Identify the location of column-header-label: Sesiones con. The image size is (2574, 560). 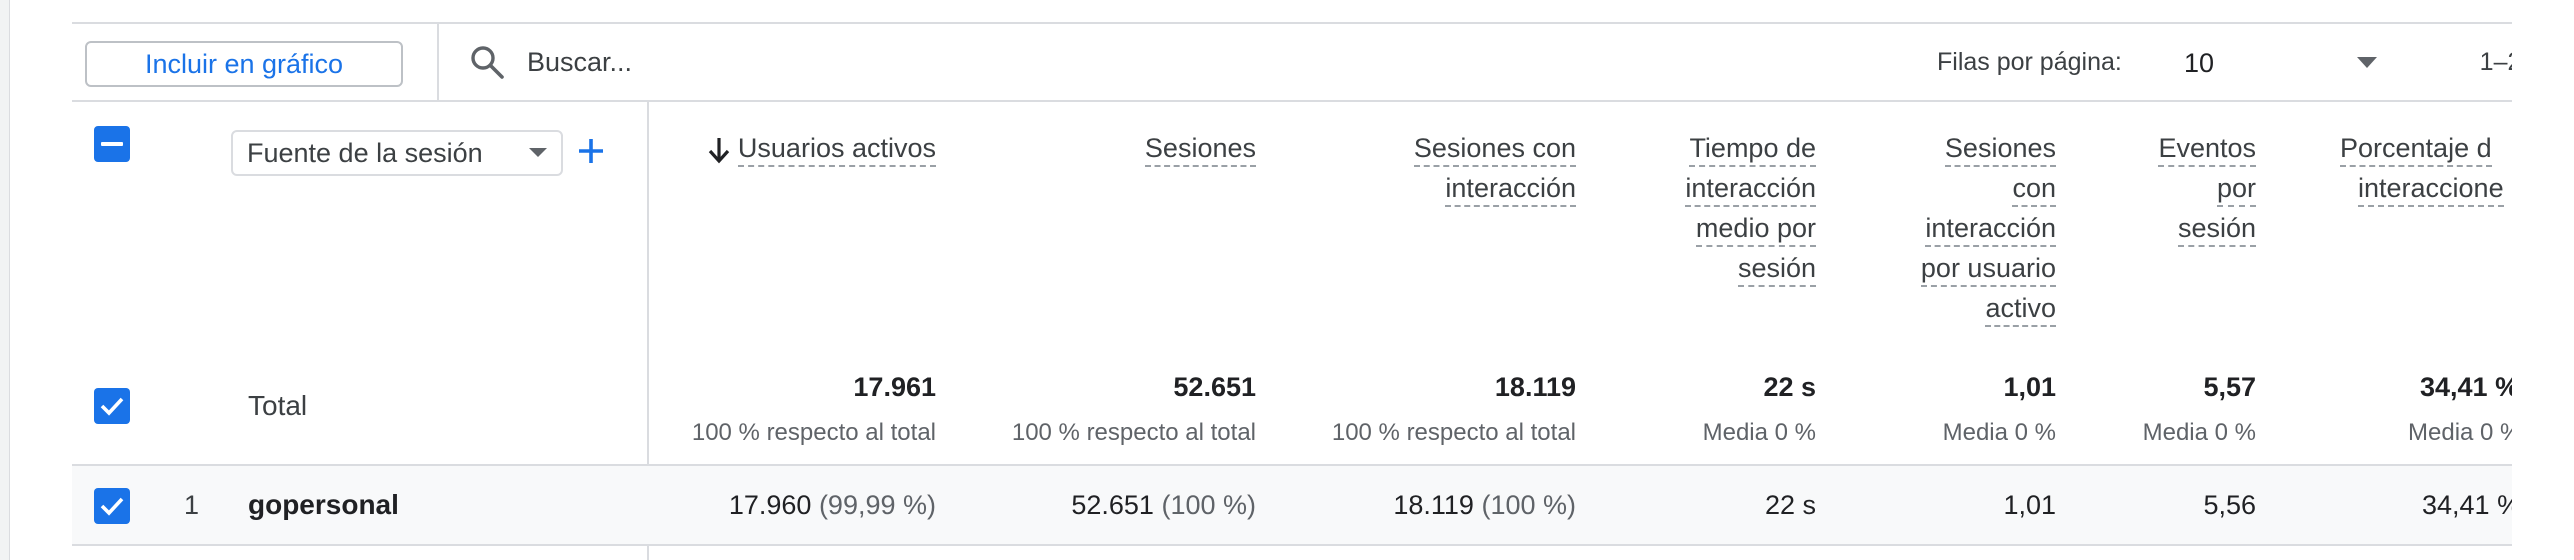
(1494, 150).